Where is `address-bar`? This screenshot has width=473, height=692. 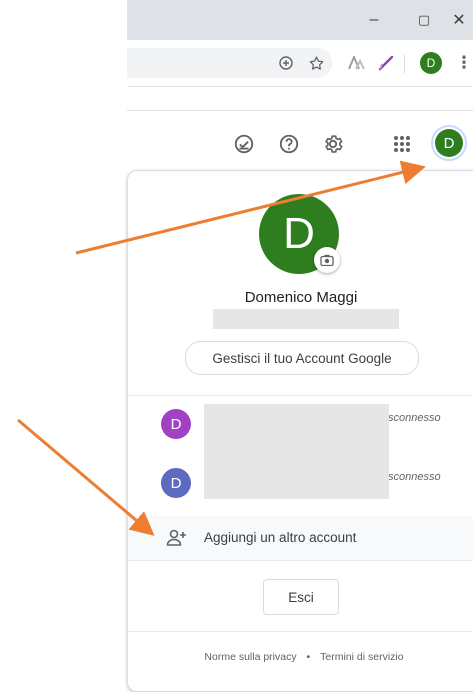
address-bar is located at coordinates (229, 63).